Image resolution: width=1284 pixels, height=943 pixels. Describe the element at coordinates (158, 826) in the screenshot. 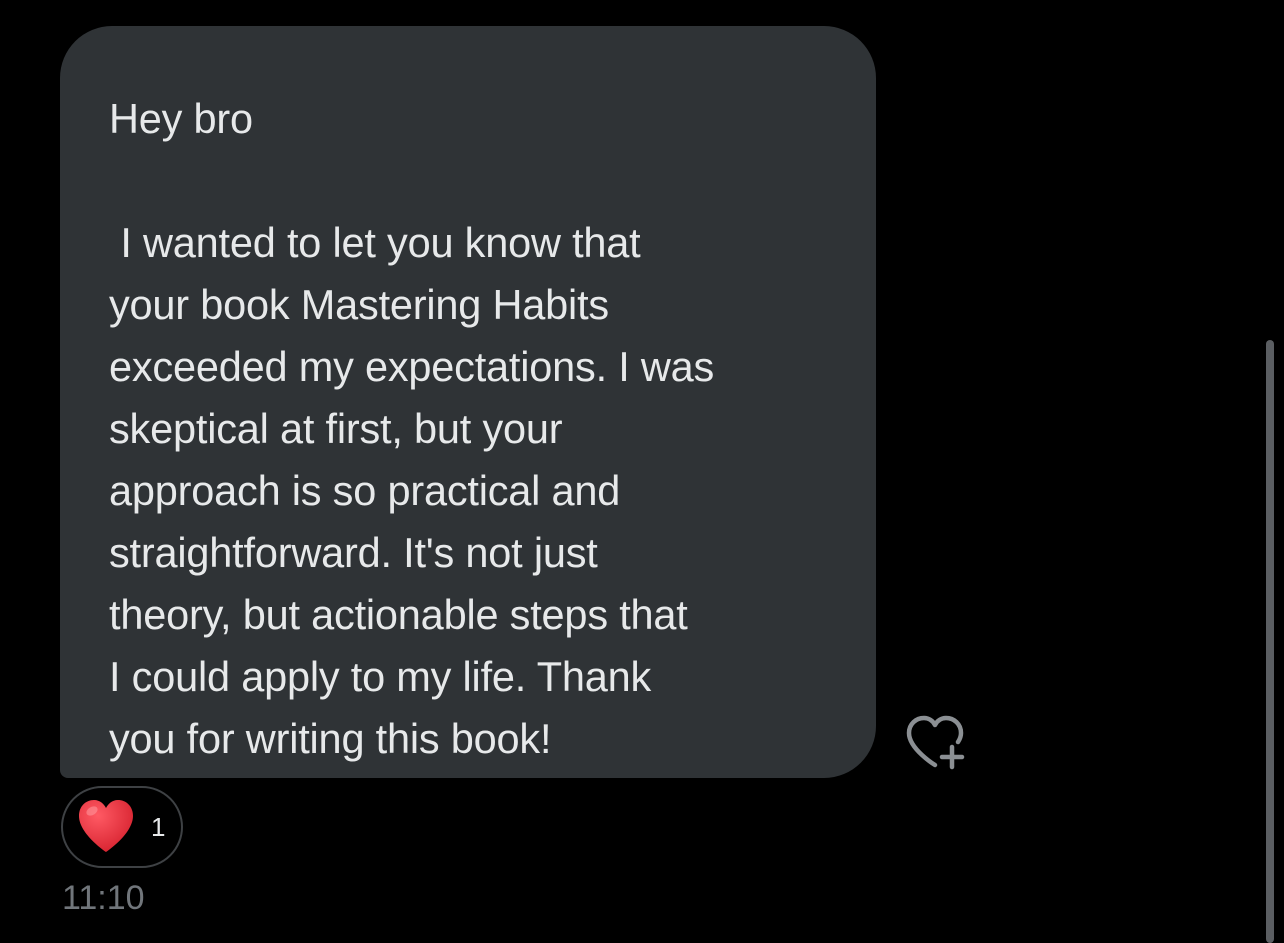

I see `reaction-count: 1` at that location.